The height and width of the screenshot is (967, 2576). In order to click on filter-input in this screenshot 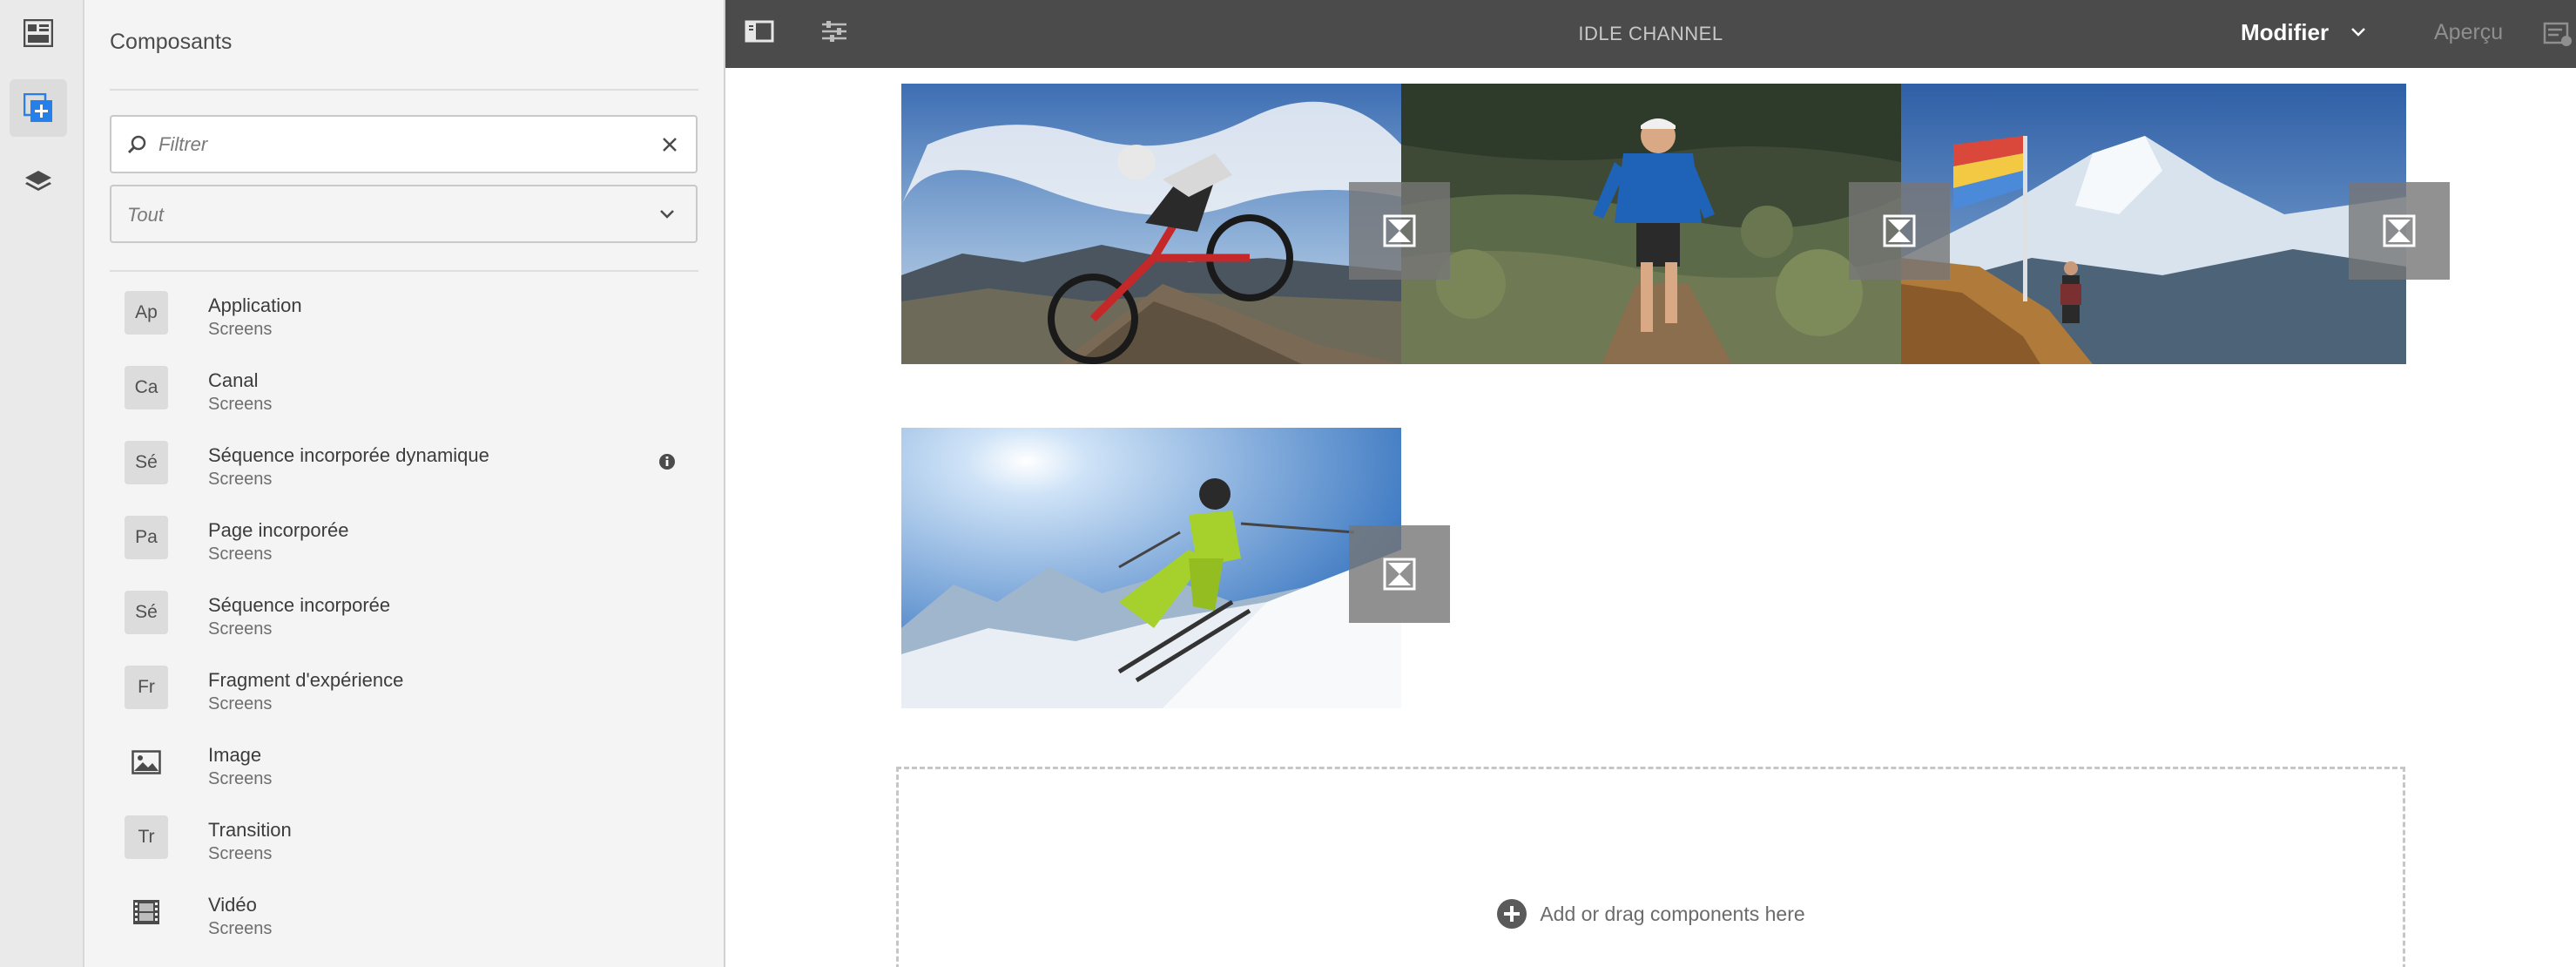, I will do `click(402, 144)`.